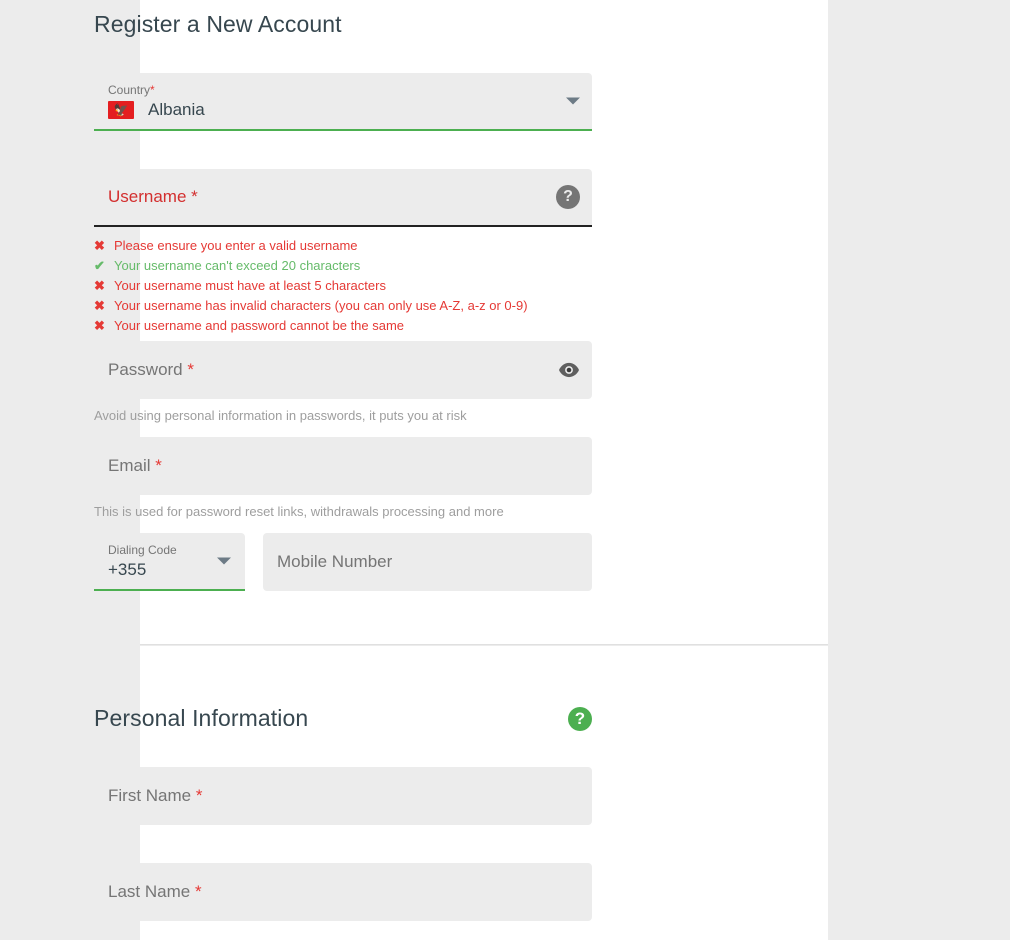 The image size is (1010, 940). Describe the element at coordinates (335, 561) in the screenshot. I see `mobile-number-placeholder: Mobile Number` at that location.